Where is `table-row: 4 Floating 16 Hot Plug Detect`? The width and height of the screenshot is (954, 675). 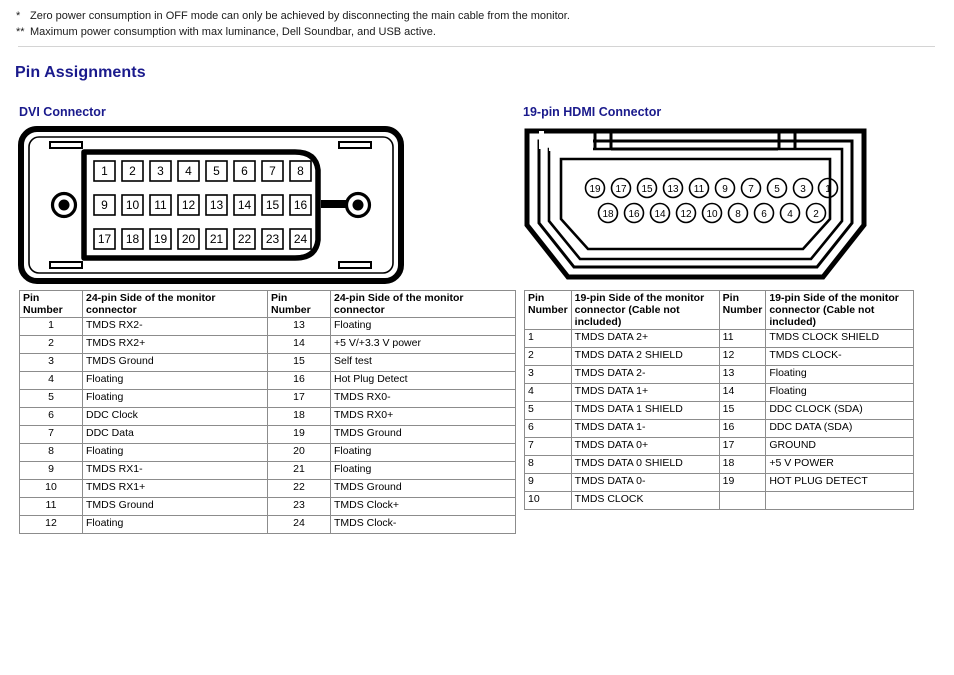
table-row: 4 Floating 16 Hot Plug Detect is located at coordinates (267, 380).